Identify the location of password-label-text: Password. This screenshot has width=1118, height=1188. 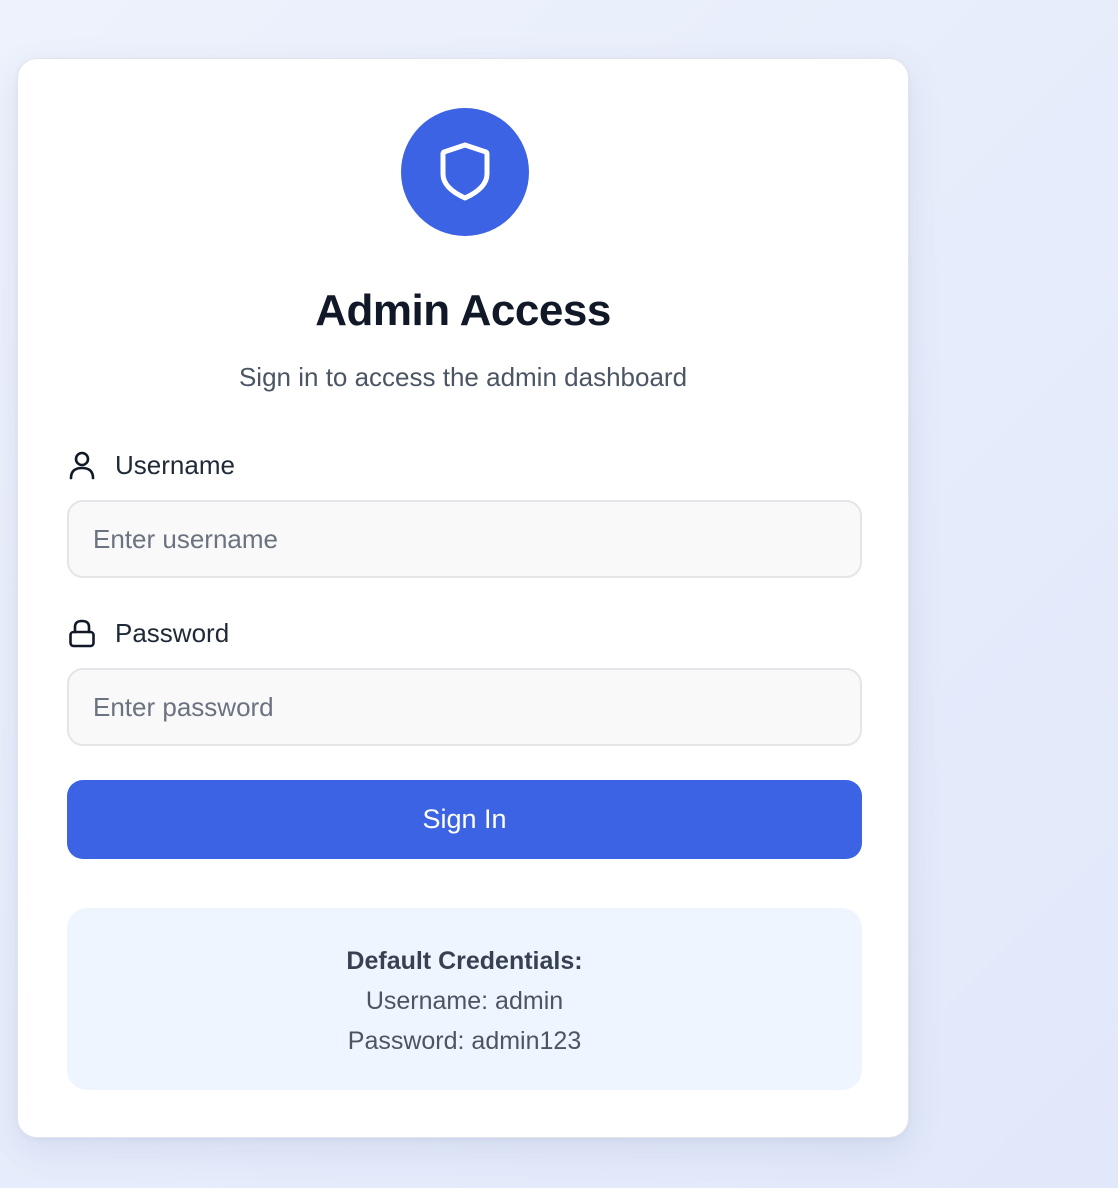
(172, 632).